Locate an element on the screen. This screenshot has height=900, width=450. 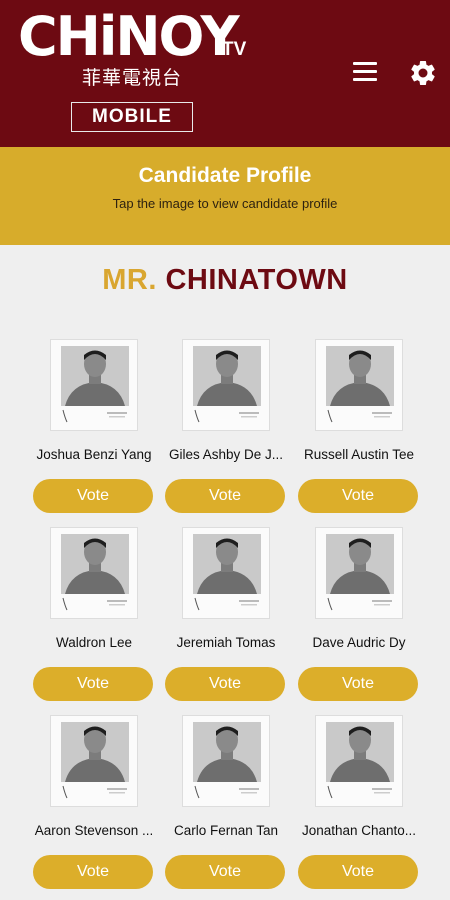
chinoy-tv-logo: CHiNOY TV 菲華電視台 MOBILE is located at coordinates (134, 71).